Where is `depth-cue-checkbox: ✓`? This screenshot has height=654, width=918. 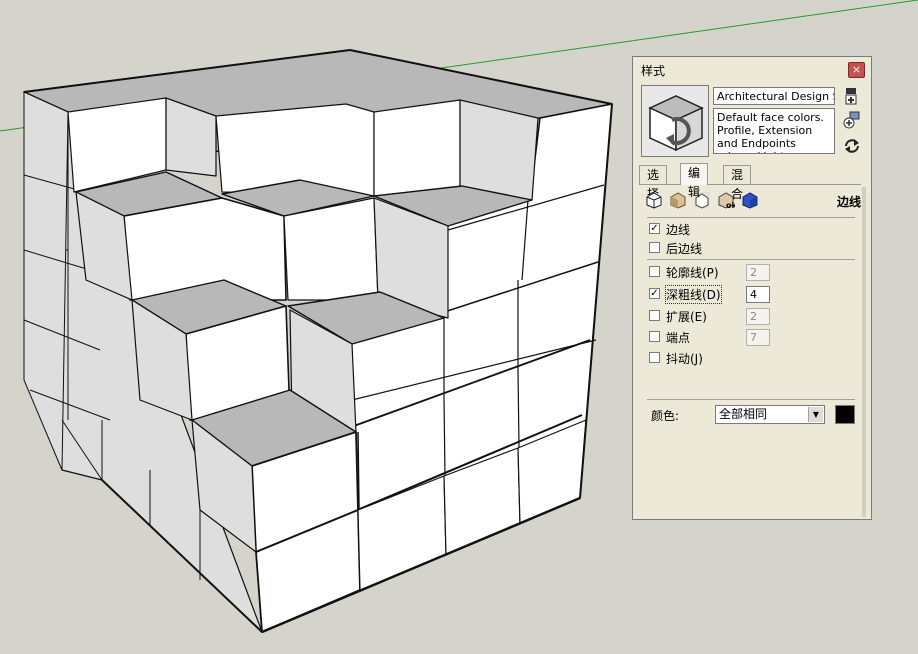
depth-cue-checkbox: ✓ is located at coordinates (654, 293).